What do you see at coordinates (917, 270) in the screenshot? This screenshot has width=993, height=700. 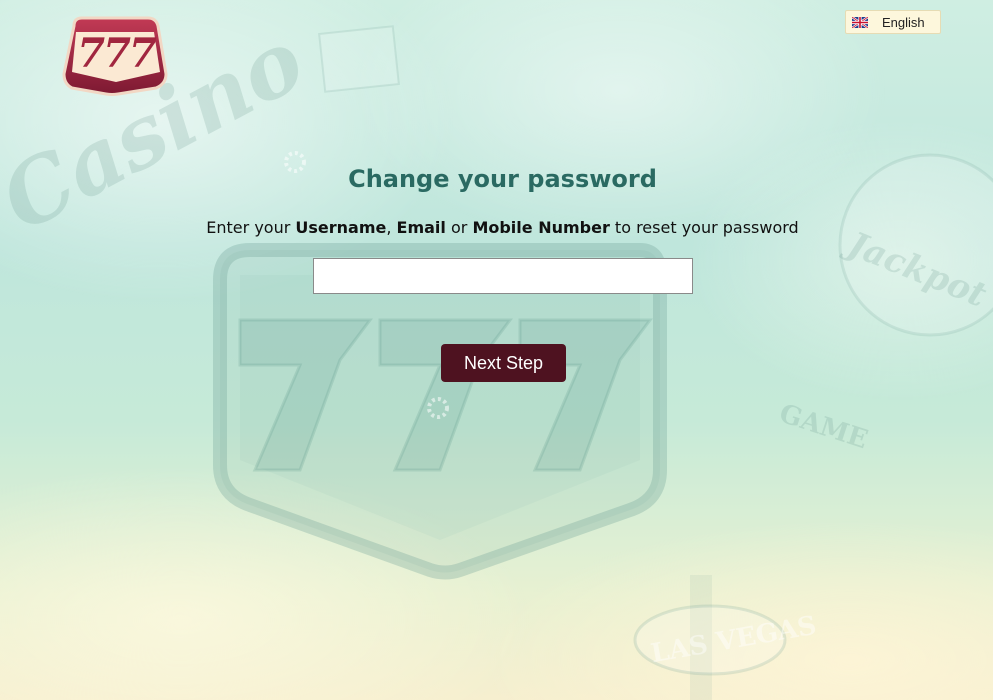 I see `background-word-jackpot: Jackpot` at bounding box center [917, 270].